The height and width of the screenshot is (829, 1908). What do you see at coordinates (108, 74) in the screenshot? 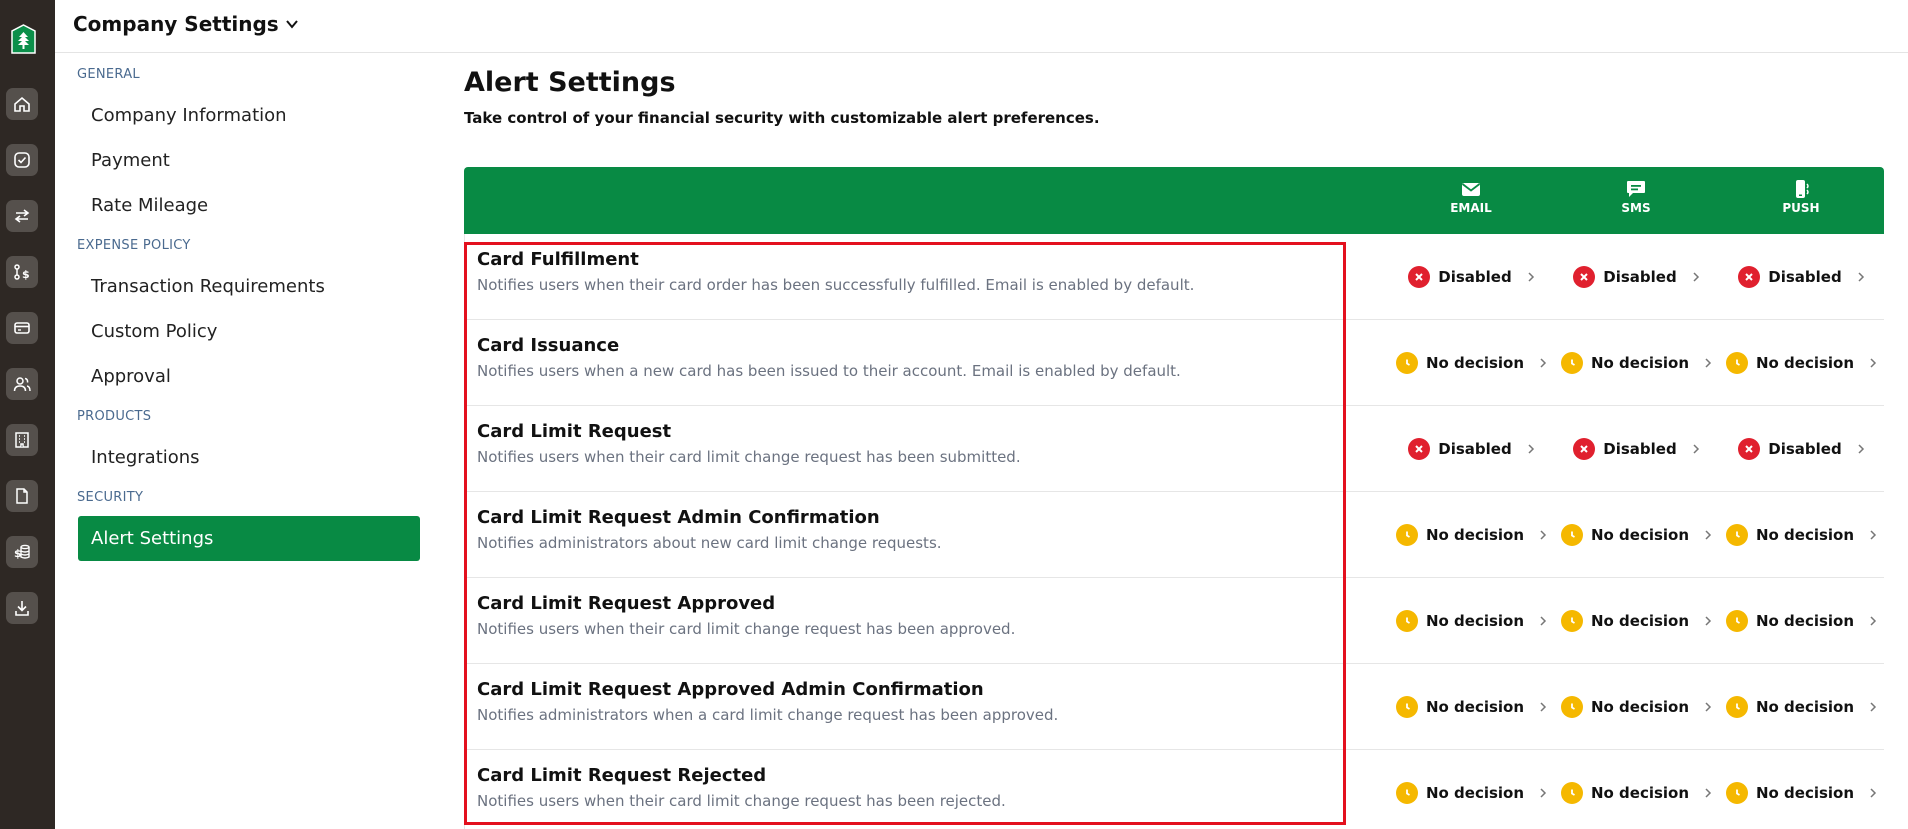
I see `nav-section-general: GENERAL` at bounding box center [108, 74].